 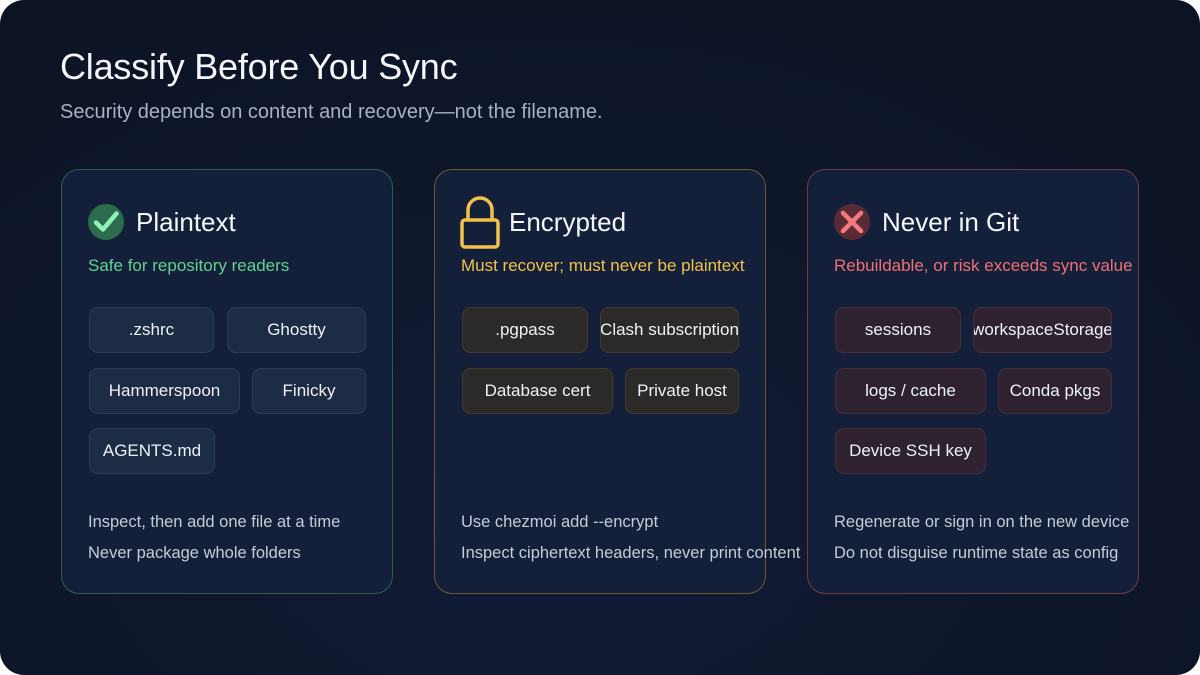 What do you see at coordinates (560, 522) in the screenshot?
I see `card-note: Use chezmoi add --encrypt` at bounding box center [560, 522].